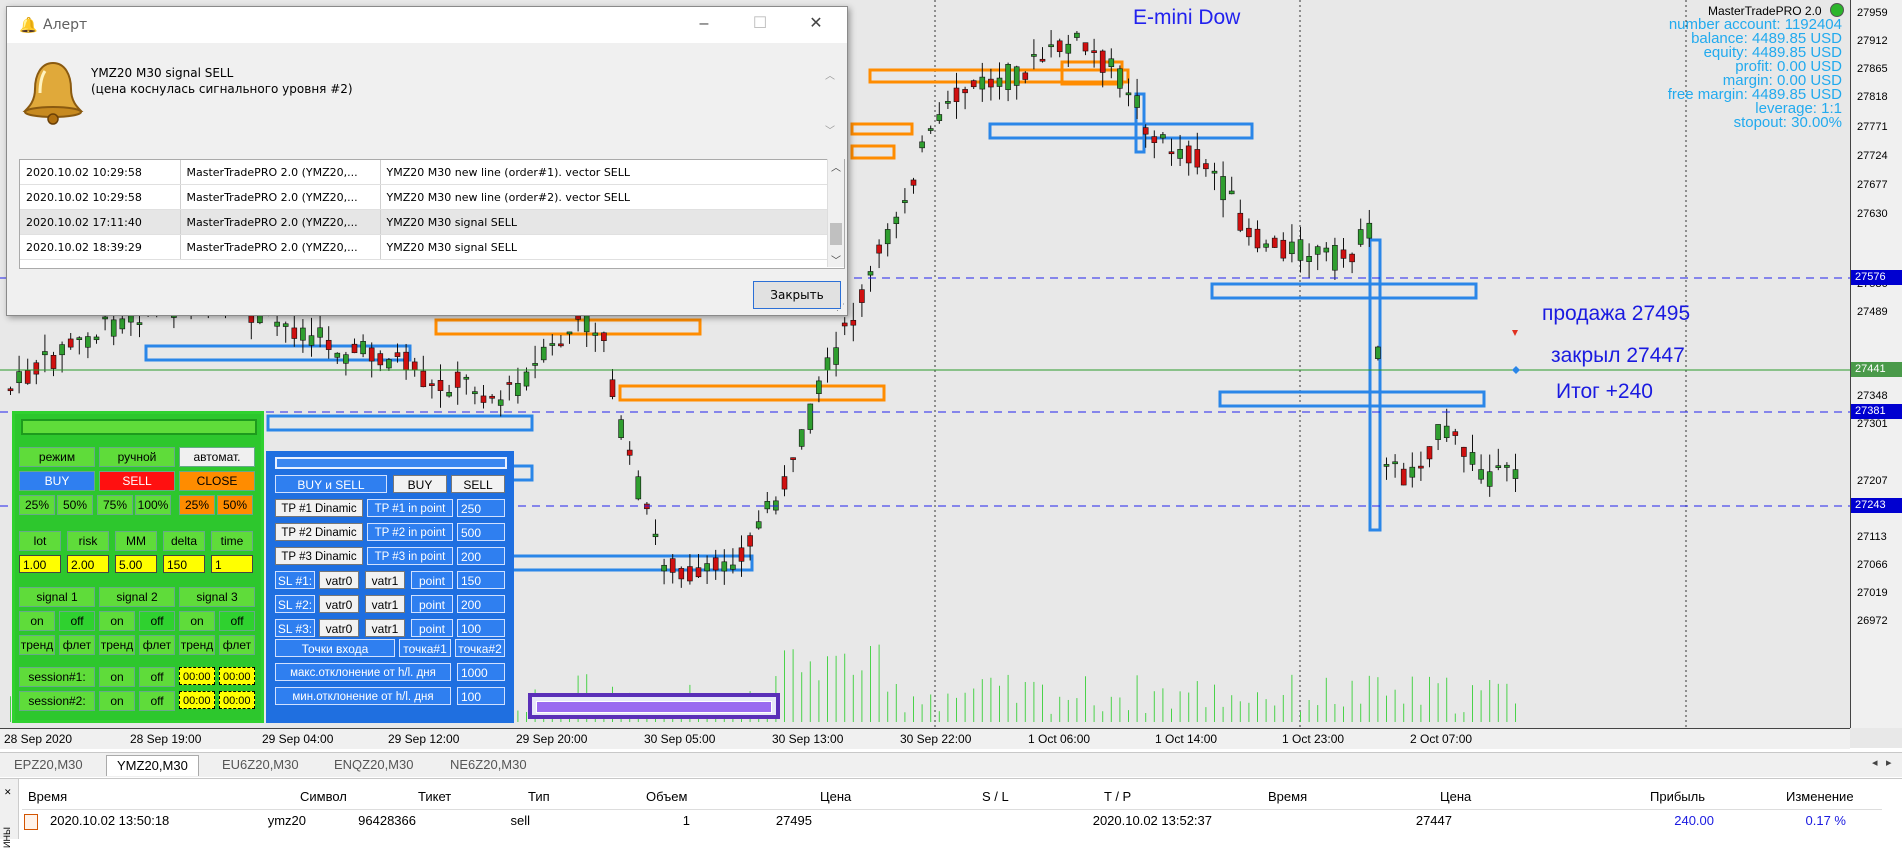  Describe the element at coordinates (8, 792) in the screenshot. I see `collapse-icon: ✕` at that location.